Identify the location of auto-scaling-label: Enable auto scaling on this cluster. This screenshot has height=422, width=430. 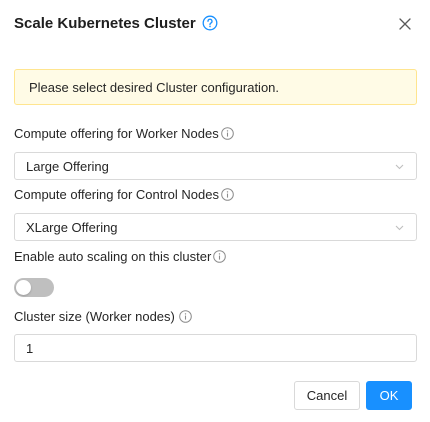
(120, 256).